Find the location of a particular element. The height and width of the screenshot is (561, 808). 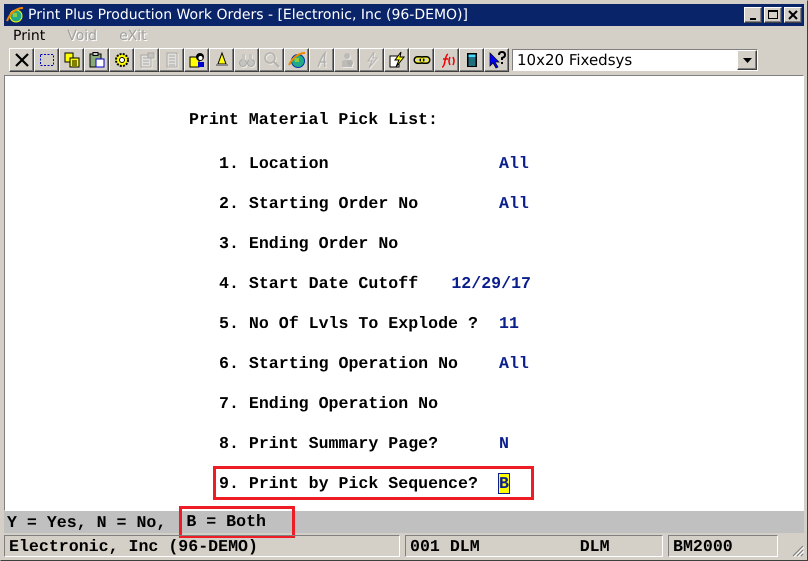

copy-icon is located at coordinates (71, 60).